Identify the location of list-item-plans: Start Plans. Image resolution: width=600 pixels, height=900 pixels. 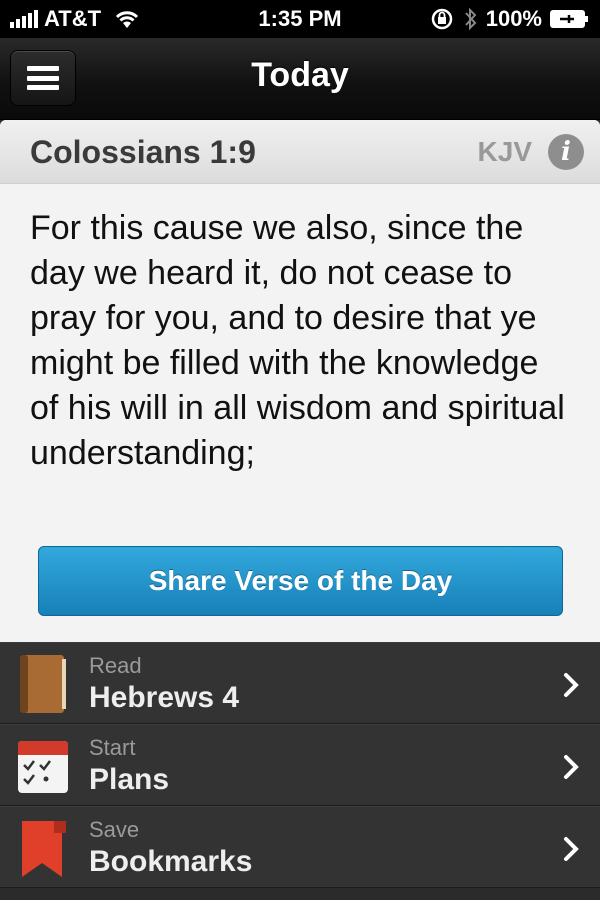
(300, 765).